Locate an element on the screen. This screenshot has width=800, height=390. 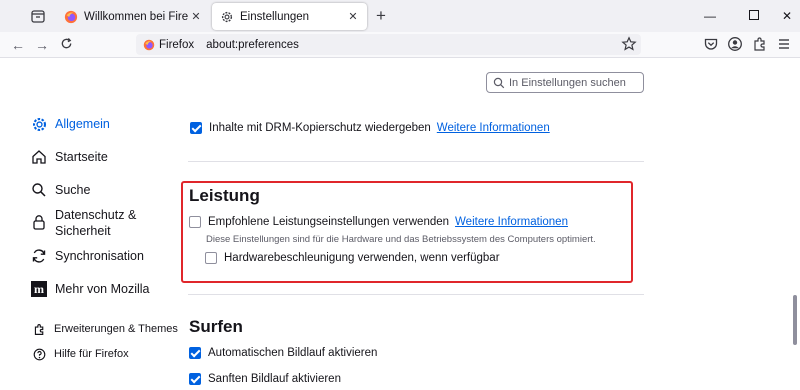
url-text: about:preferences is located at coordinates (252, 45).